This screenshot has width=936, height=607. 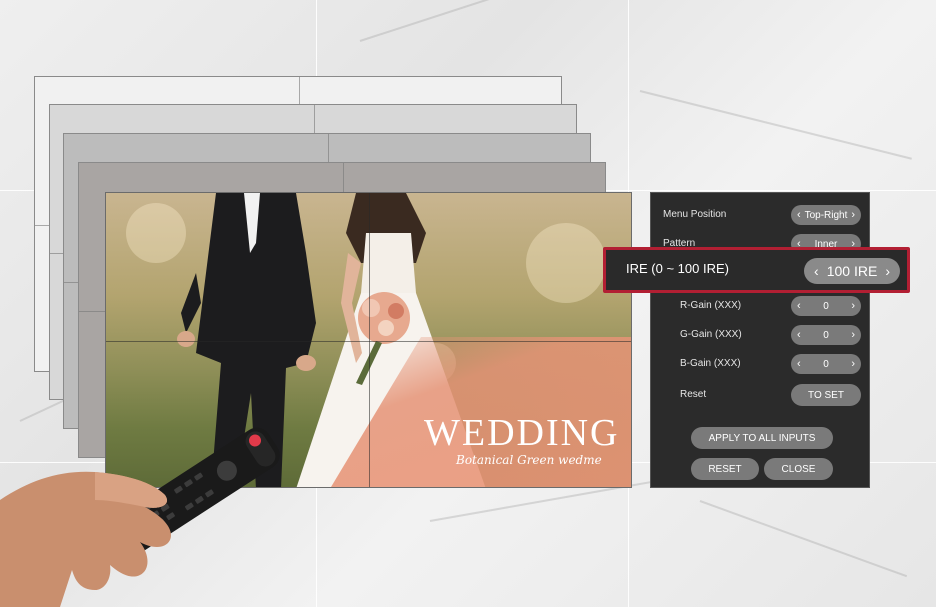 What do you see at coordinates (693, 394) in the screenshot?
I see `reset-label: Reset` at bounding box center [693, 394].